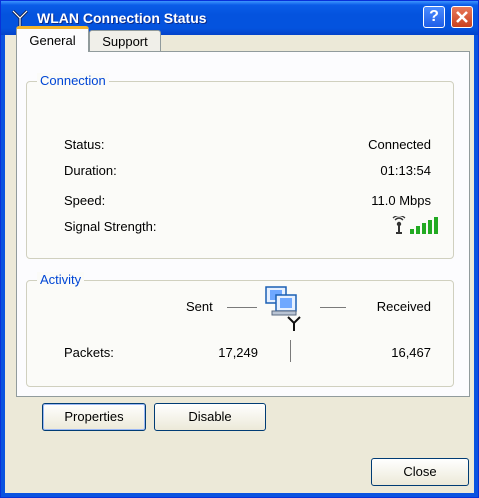 This screenshot has width=479, height=498. I want to click on properties-button: Properties, so click(94, 417).